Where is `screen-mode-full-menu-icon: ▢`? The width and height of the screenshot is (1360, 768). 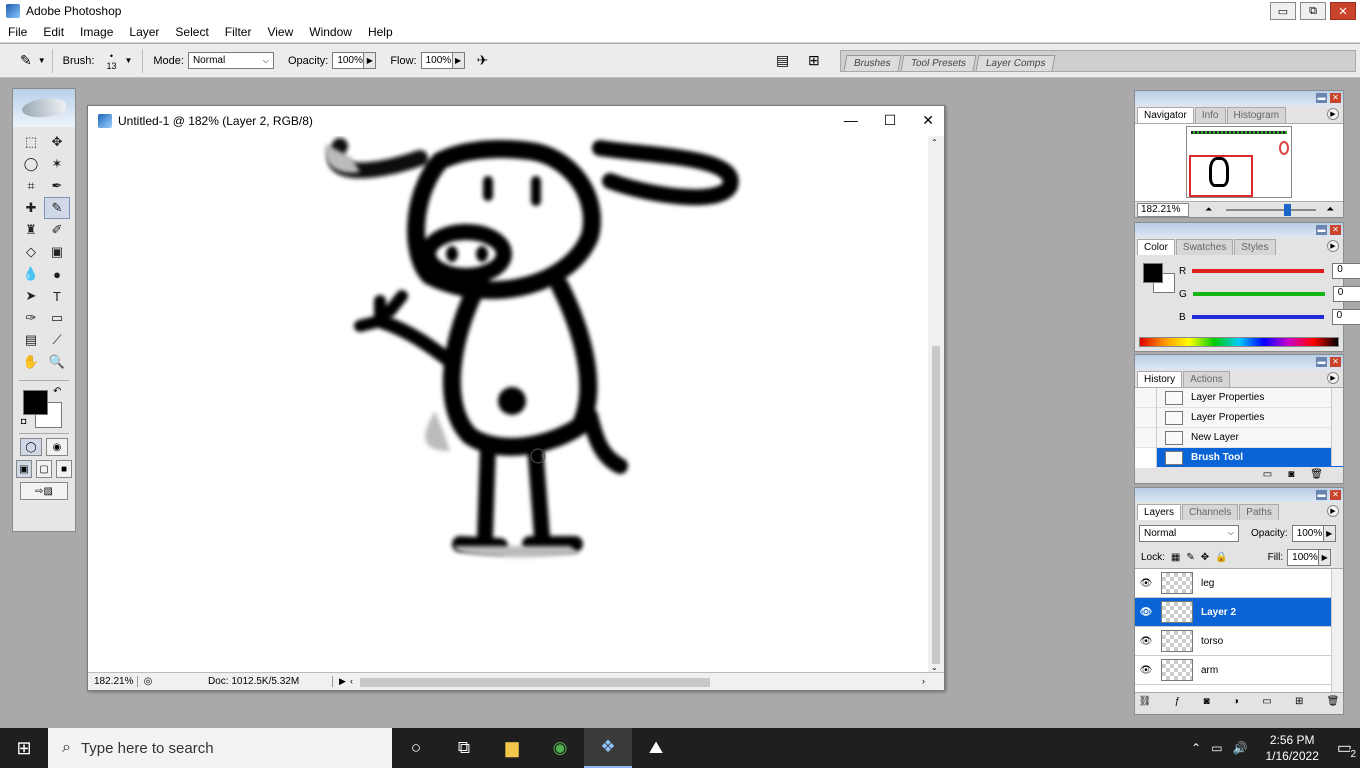
screen-mode-full-menu-icon: ▢ is located at coordinates (44, 469).